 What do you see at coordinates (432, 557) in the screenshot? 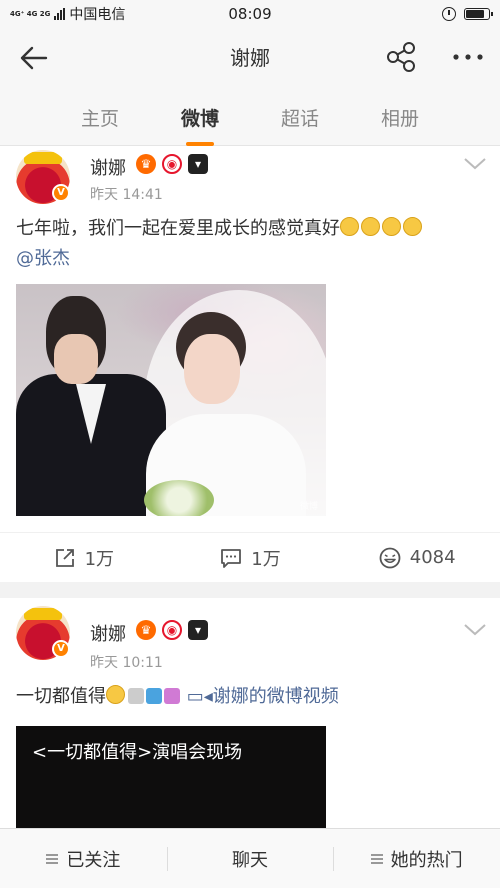
I see `like-count: 4084` at bounding box center [432, 557].